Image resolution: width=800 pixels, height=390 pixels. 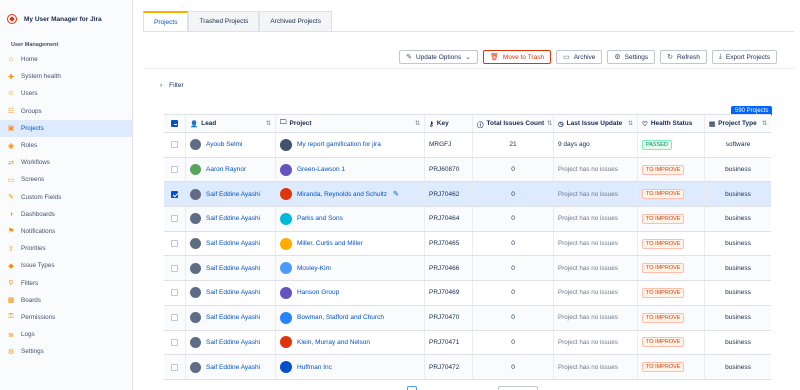 What do you see at coordinates (314, 268) in the screenshot?
I see `project-link: Mosley-Kim` at bounding box center [314, 268].